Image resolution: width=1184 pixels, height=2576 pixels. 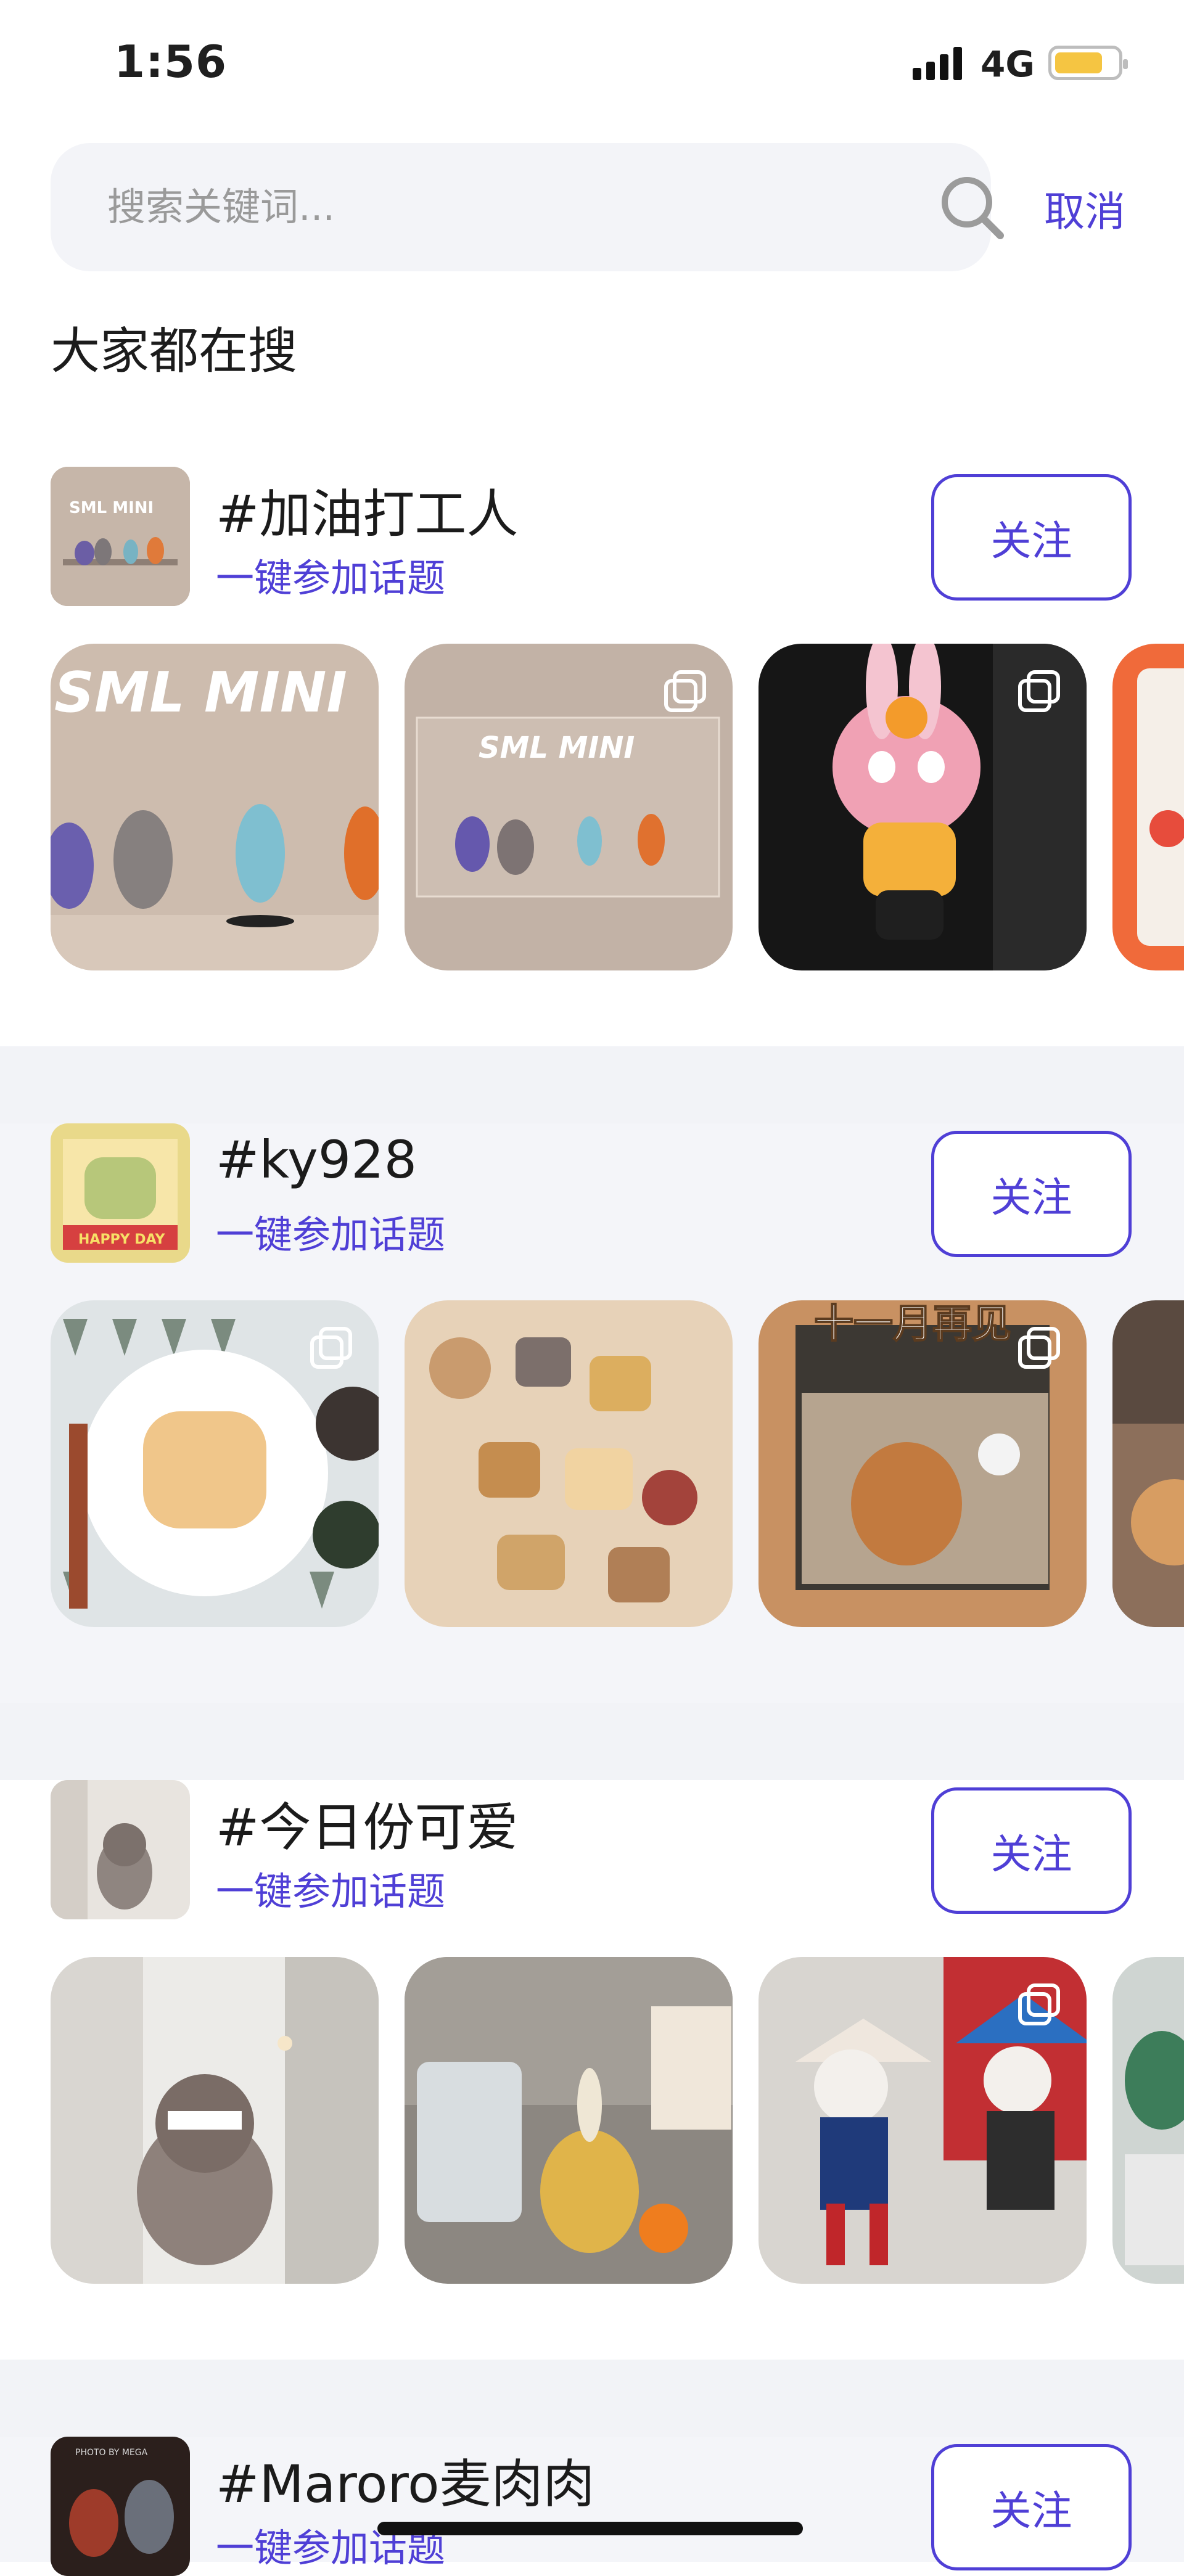 I want to click on image-strip: SML MINI SML MINI, so click(x=592, y=807).